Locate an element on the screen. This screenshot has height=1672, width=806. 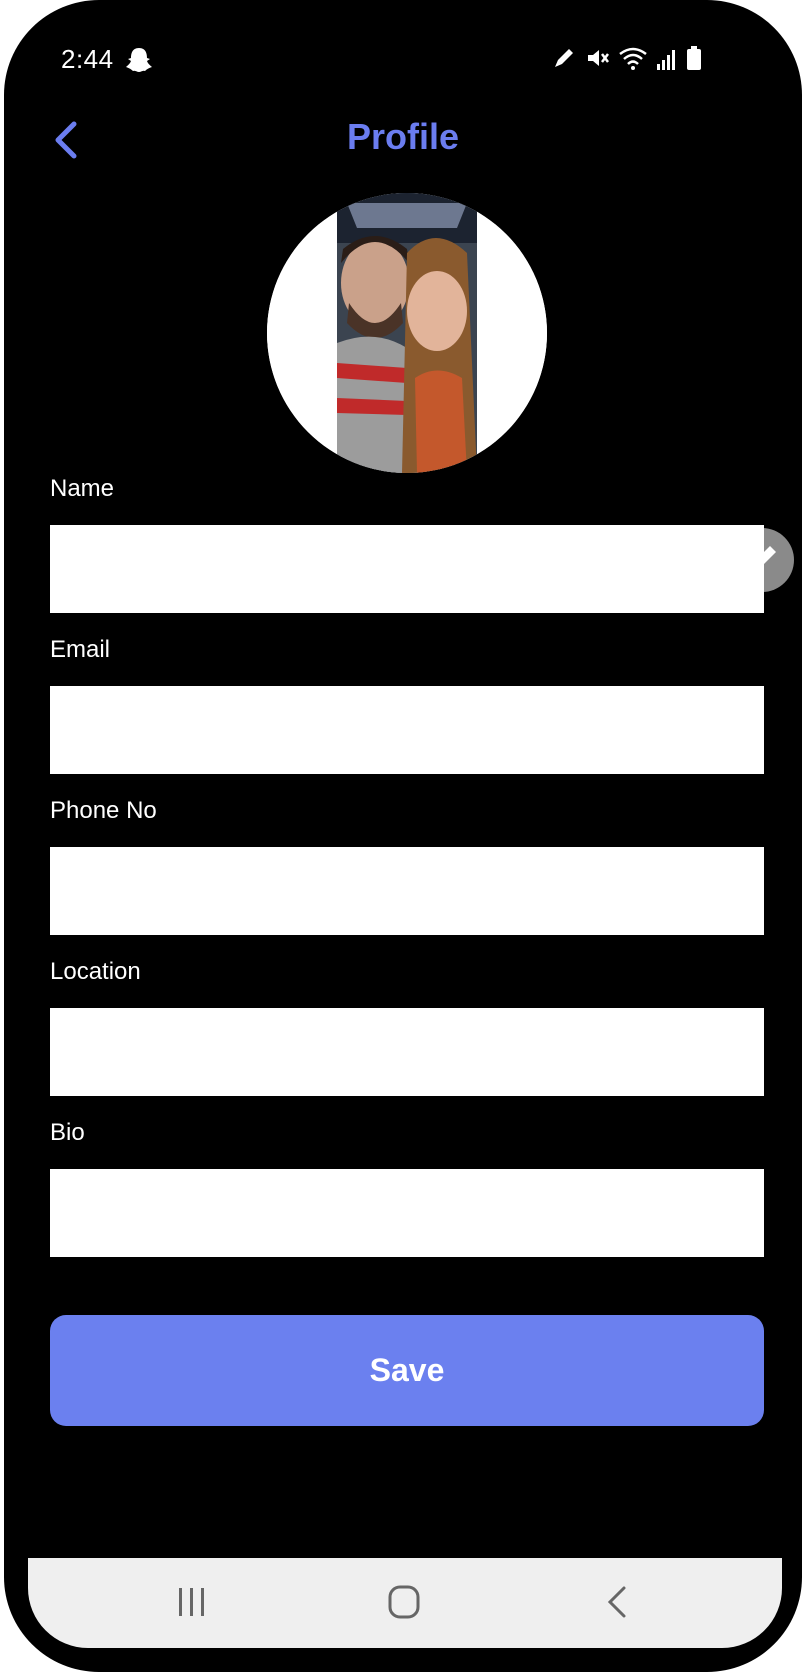
status-icons is located at coordinates (627, 58).